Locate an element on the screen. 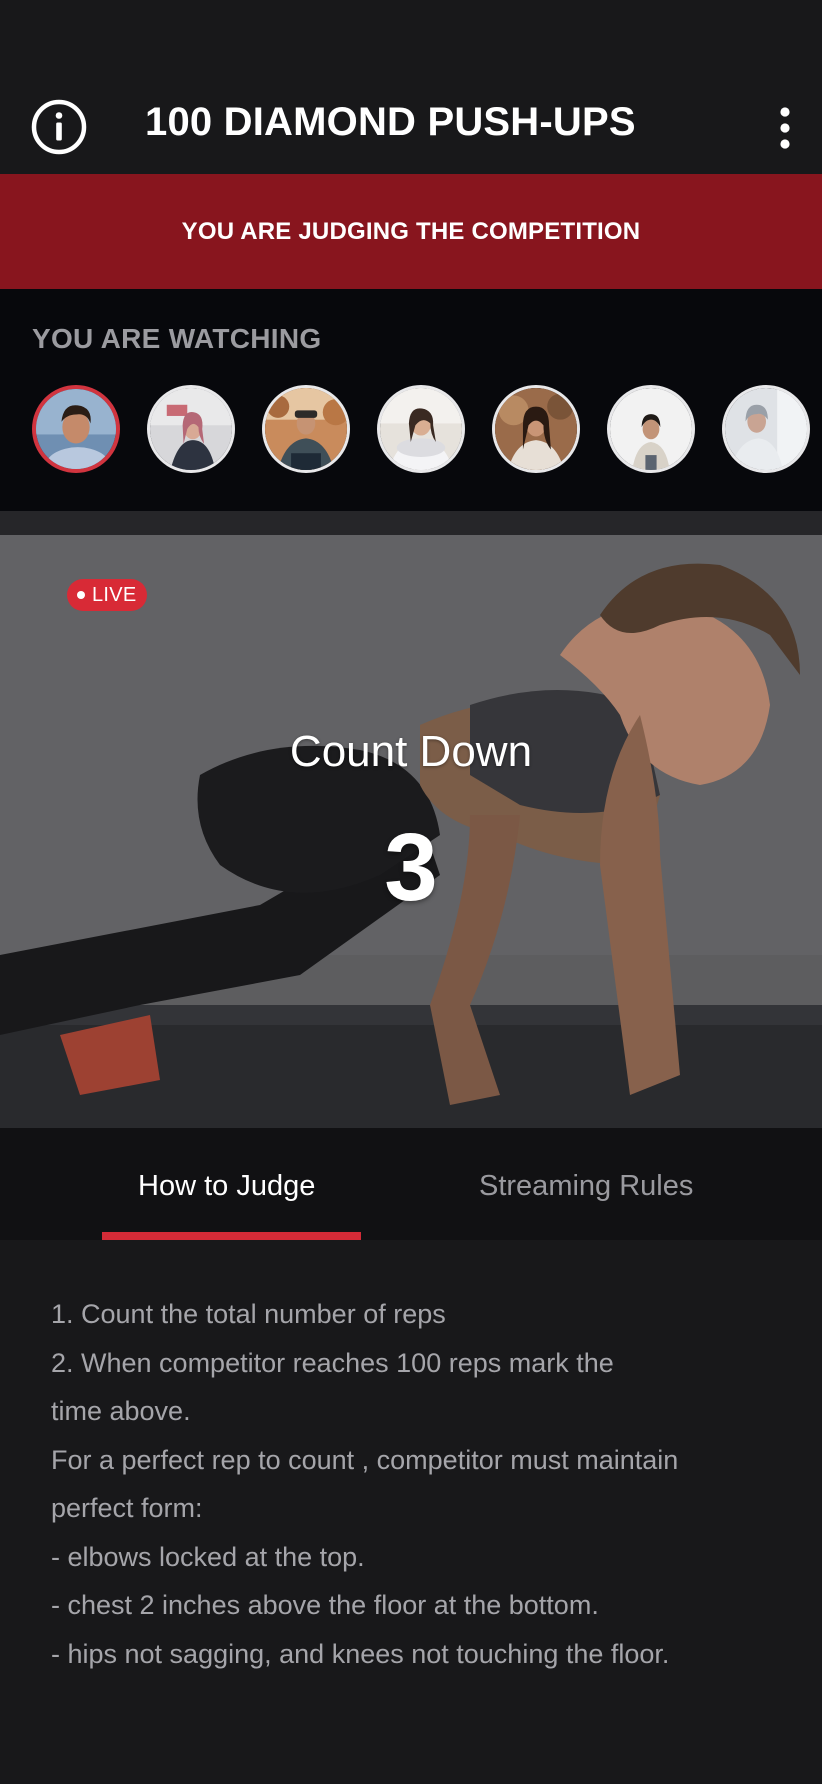 The height and width of the screenshot is (1784, 822). instruction-line: 1. Count the total number of reps is located at coordinates (248, 1314).